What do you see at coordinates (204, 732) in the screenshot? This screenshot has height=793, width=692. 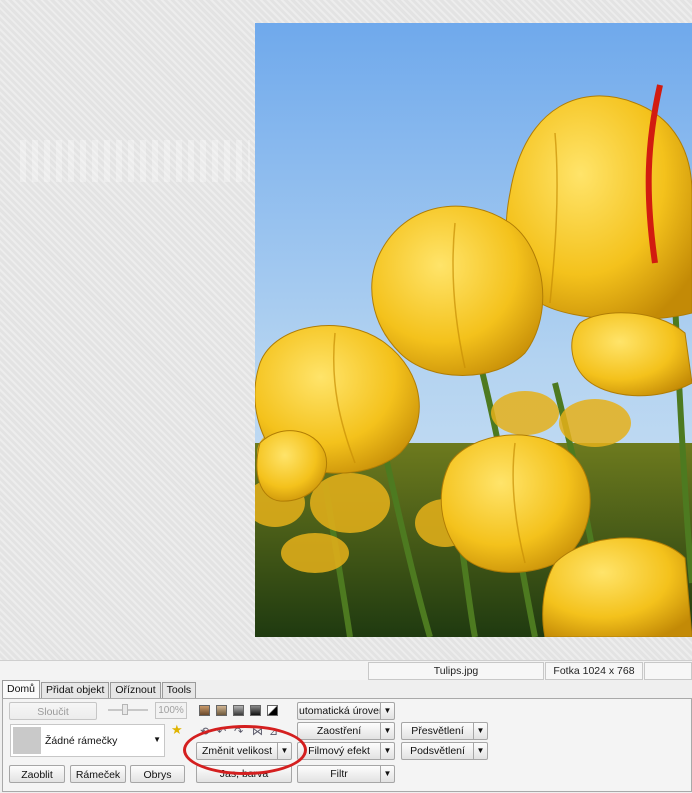 I see `rotate-icon: ⟲` at bounding box center [204, 732].